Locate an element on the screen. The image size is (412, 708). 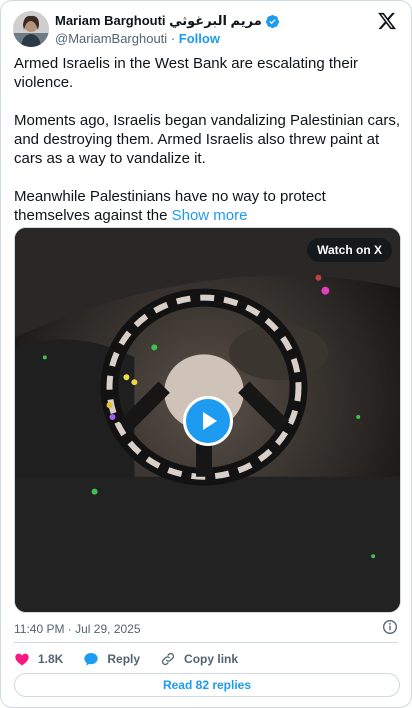
show-more-link: Show more is located at coordinates (210, 215).